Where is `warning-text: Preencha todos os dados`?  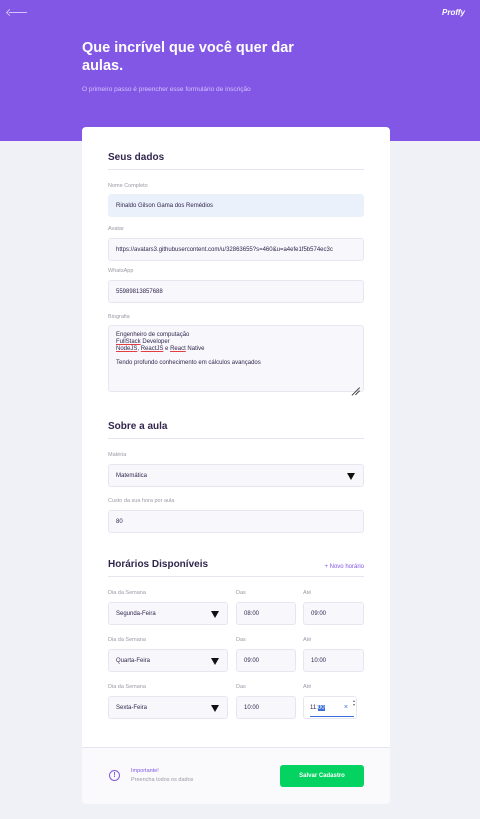
warning-text: Preencha todos os dados is located at coordinates (162, 780).